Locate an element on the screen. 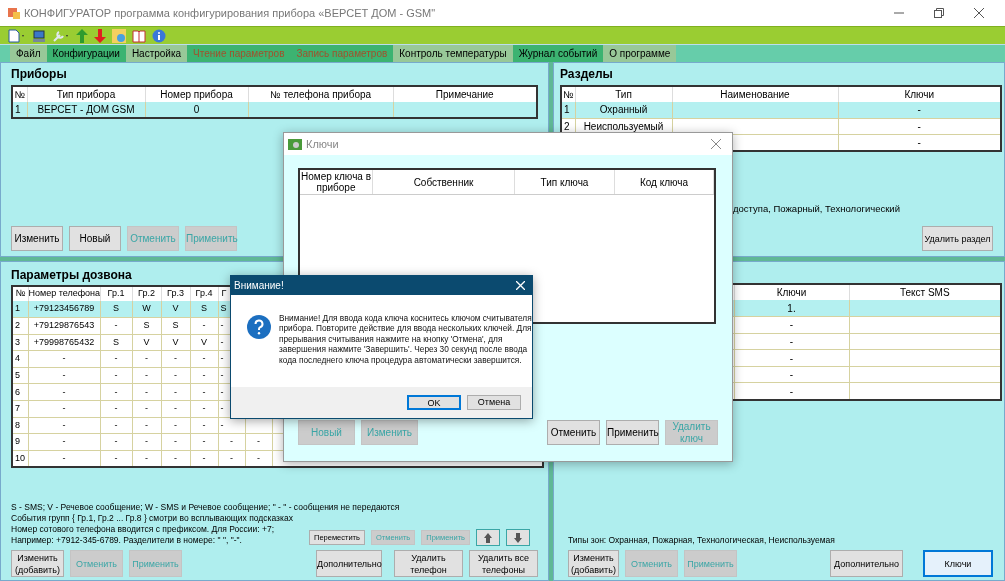 This screenshot has width=1005, height=581. column-header: Гр.2 is located at coordinates (146, 293).